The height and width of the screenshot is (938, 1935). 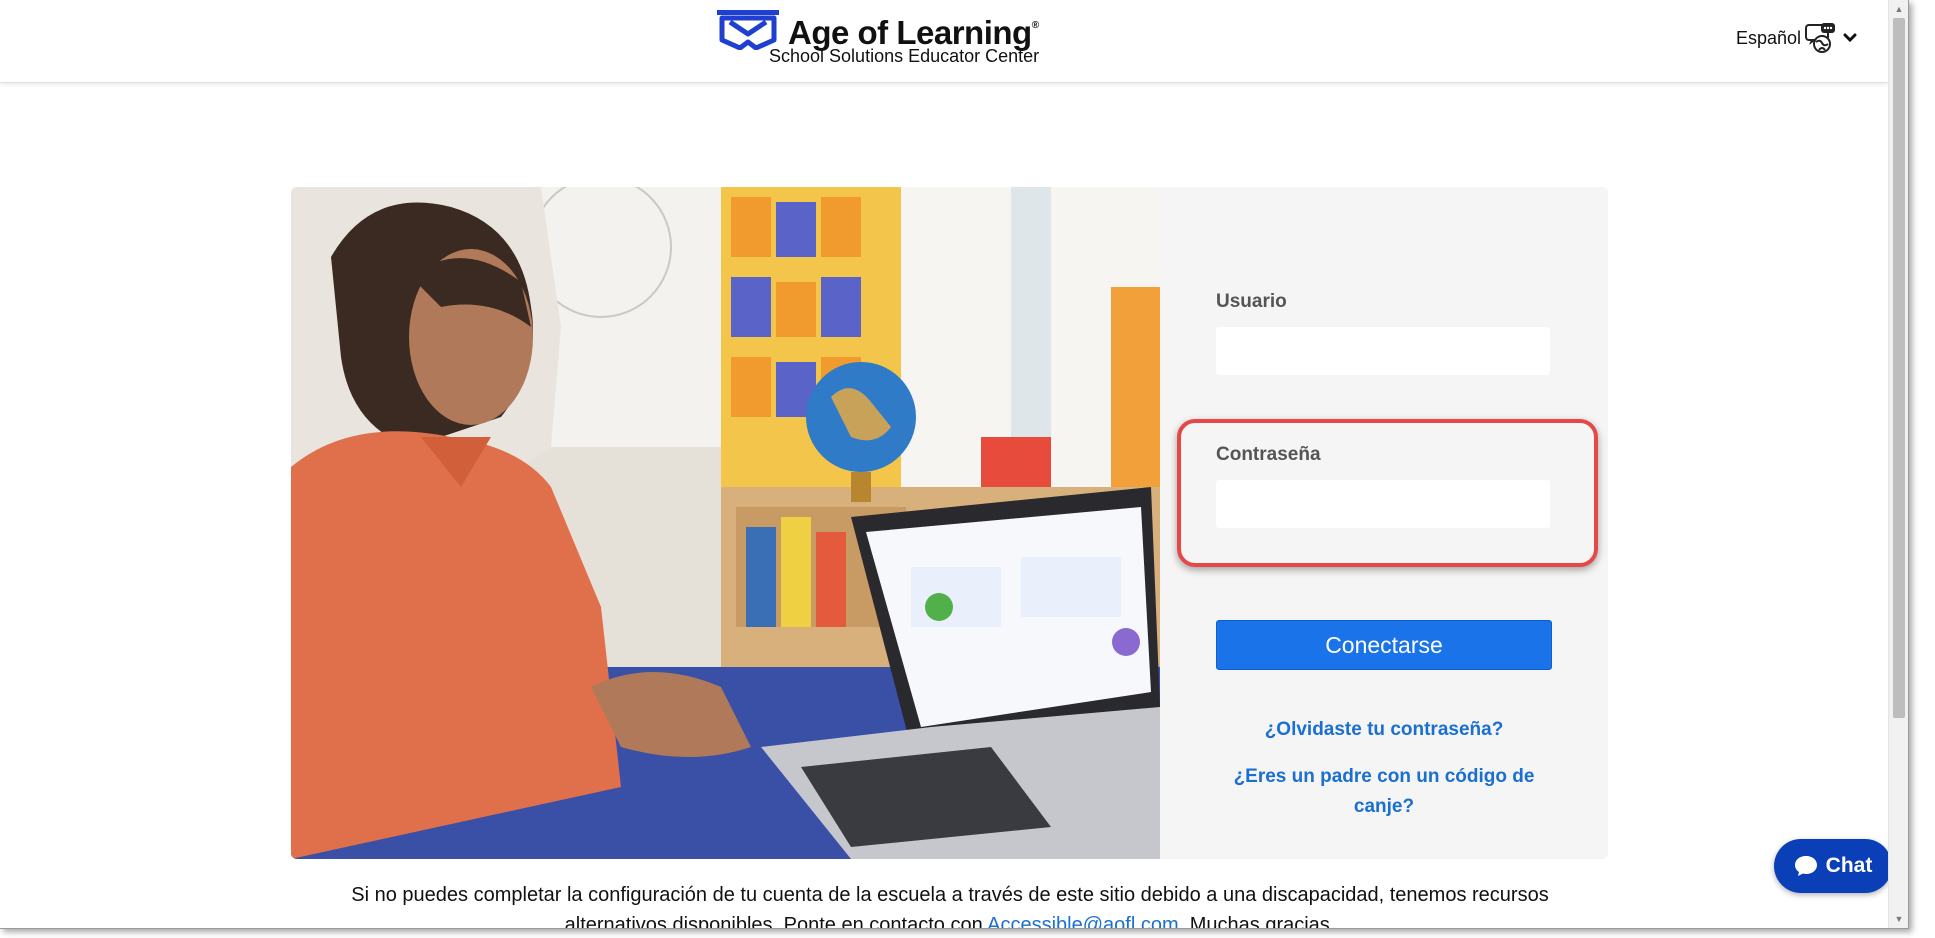 What do you see at coordinates (1820, 38) in the screenshot?
I see `language-globe-icon` at bounding box center [1820, 38].